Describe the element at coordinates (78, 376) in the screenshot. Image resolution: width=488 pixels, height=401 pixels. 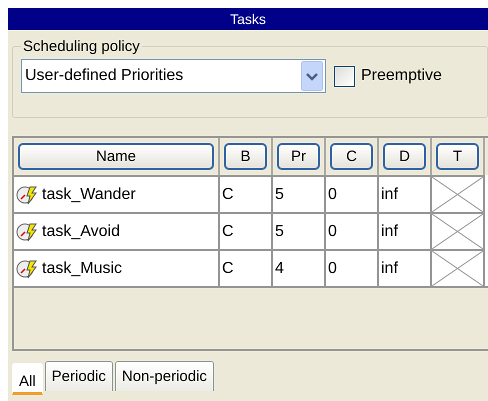
I see `tab: Periodic` at that location.